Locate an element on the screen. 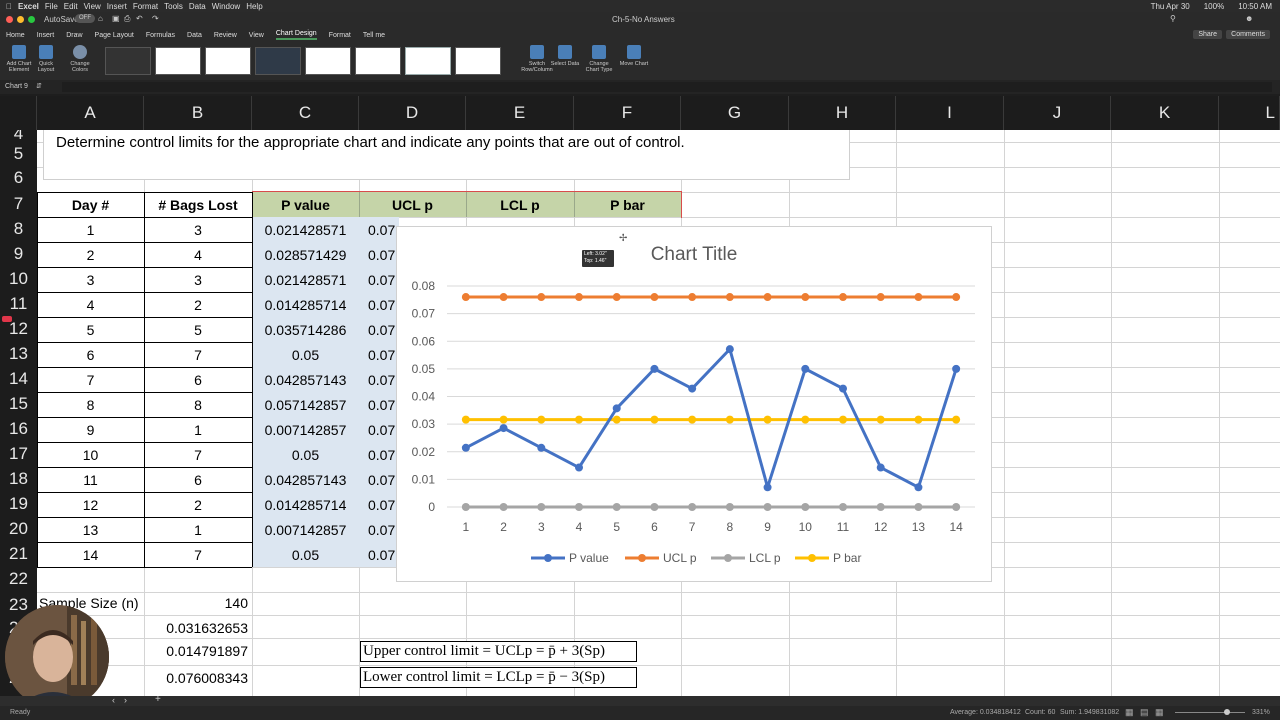 Image resolution: width=1280 pixels, height=720 pixels. cell-day: 12 is located at coordinates (90, 504).